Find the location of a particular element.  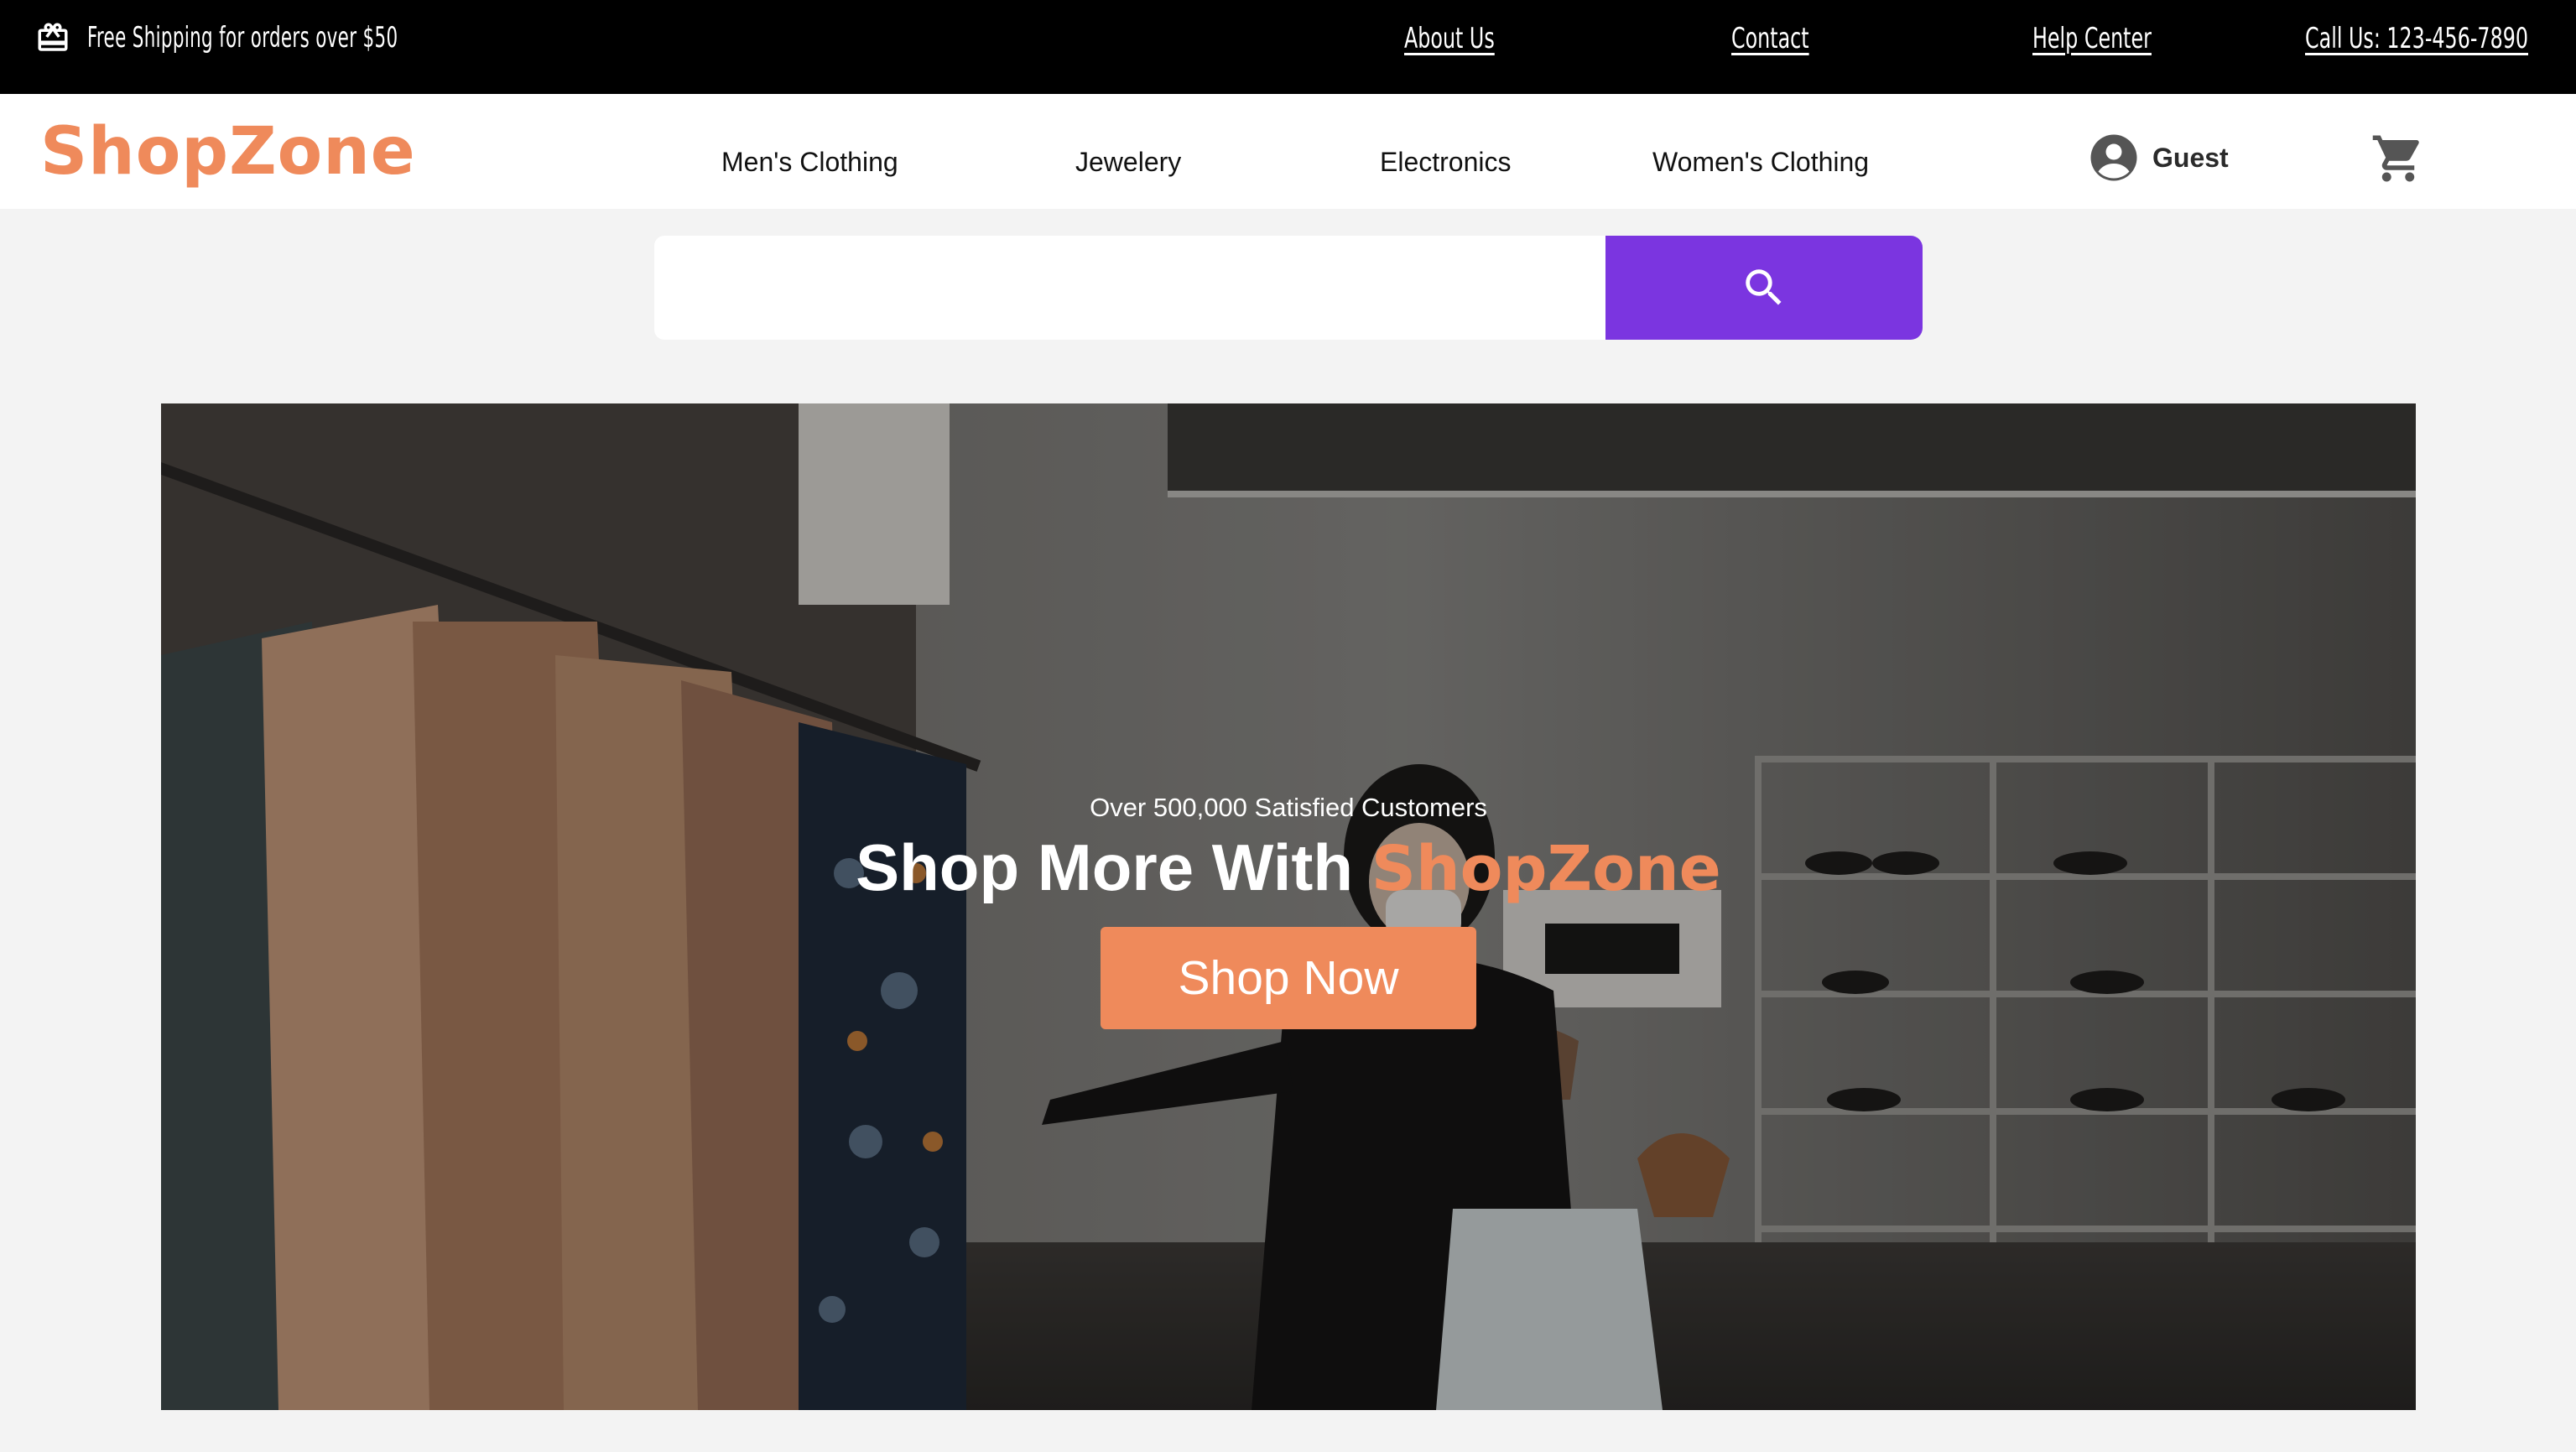

hero-title: Shop More With ShopZone is located at coordinates (1288, 868).